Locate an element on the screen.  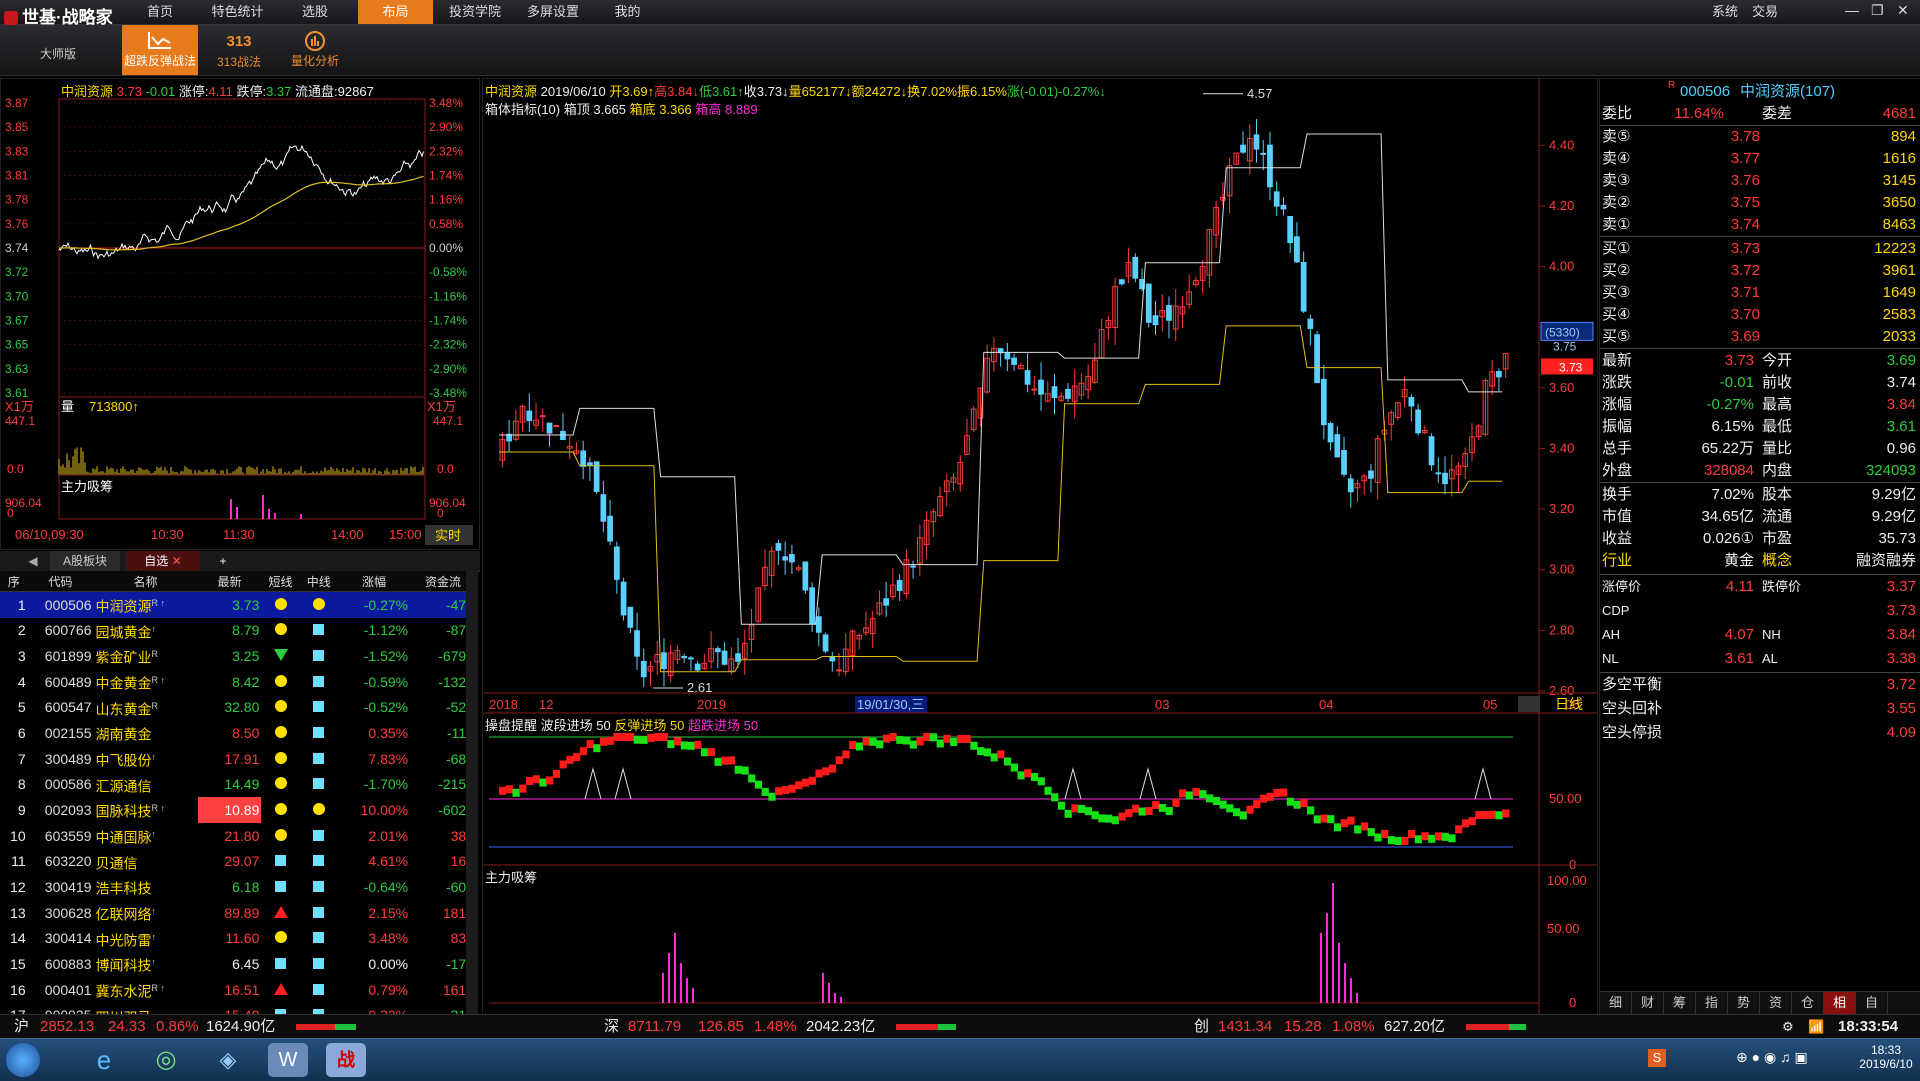
table-row: 5 600547 山东黄金R 32.80 -0.52% -528 is located at coordinates (238, 708).